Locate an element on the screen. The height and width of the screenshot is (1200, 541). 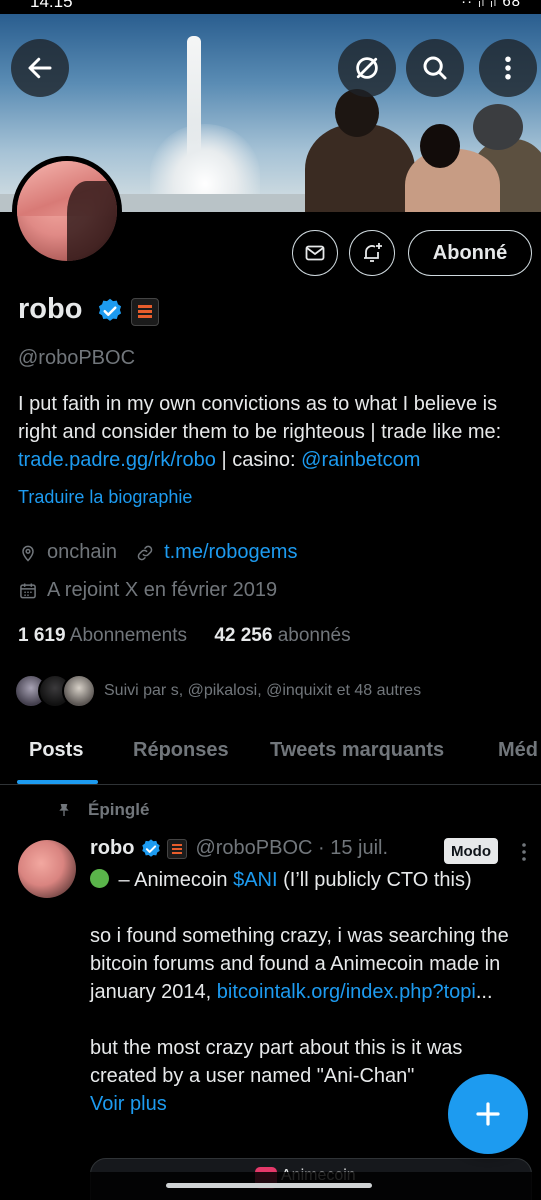
tweet-header: robo @roboPBOC · 15 juil. is located at coordinates (239, 848).